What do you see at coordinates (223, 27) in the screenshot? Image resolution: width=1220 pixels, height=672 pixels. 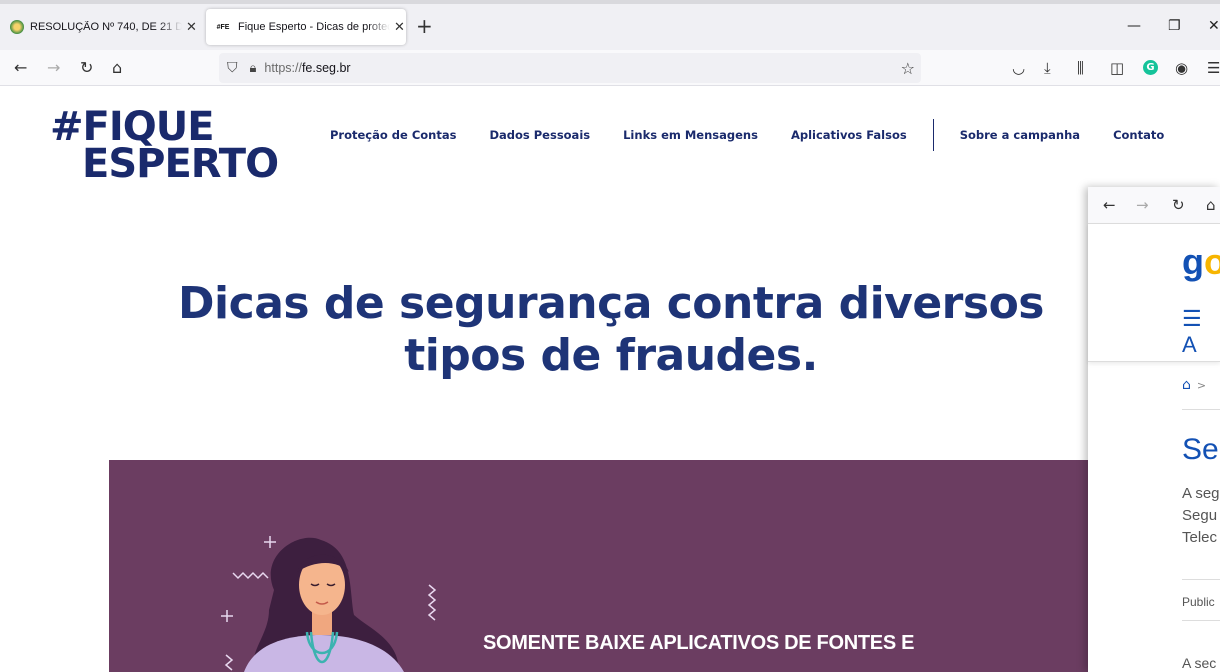 I see `fe-favicon-icon: #FE` at bounding box center [223, 27].